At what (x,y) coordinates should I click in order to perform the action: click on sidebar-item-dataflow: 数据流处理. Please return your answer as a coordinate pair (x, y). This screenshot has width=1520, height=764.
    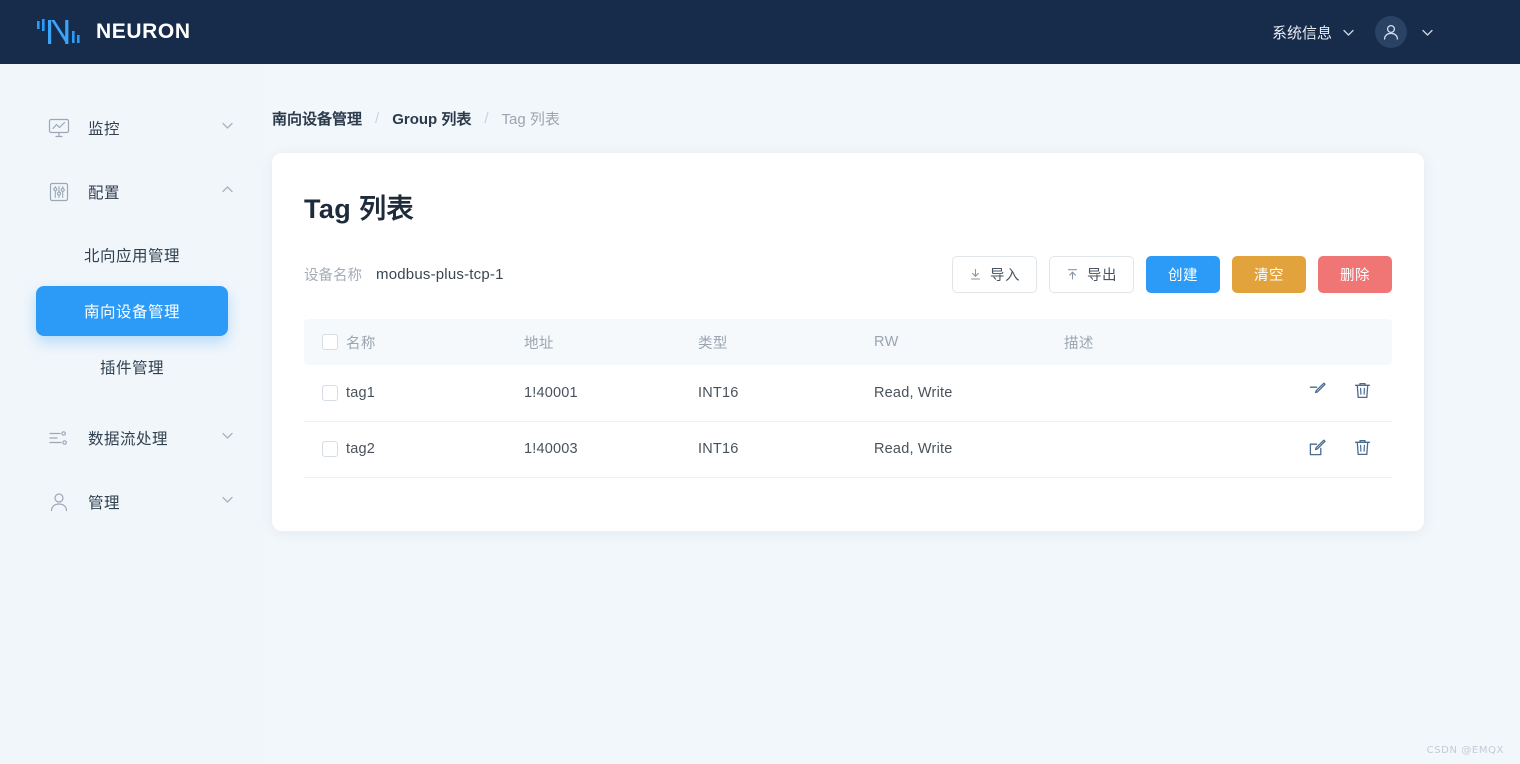
    Looking at the image, I should click on (132, 438).